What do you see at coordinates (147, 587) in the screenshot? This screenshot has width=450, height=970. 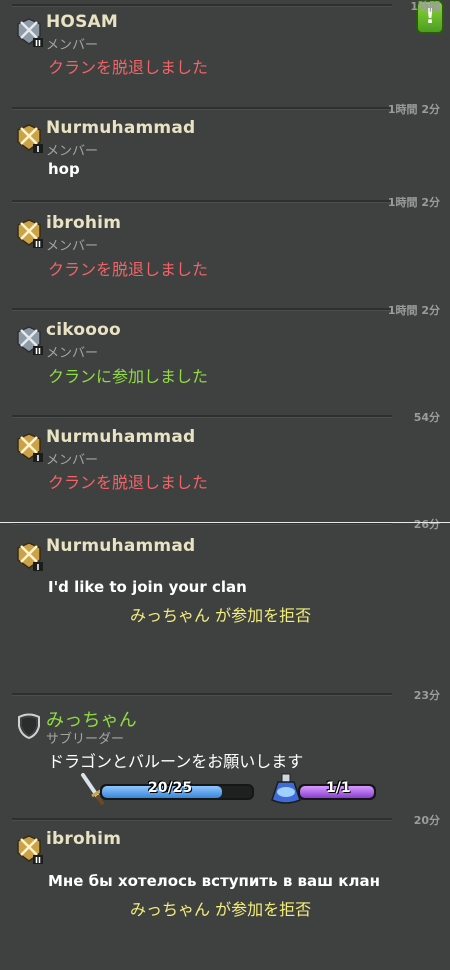 I see `join-request-message: I'd like to join your clan` at bounding box center [147, 587].